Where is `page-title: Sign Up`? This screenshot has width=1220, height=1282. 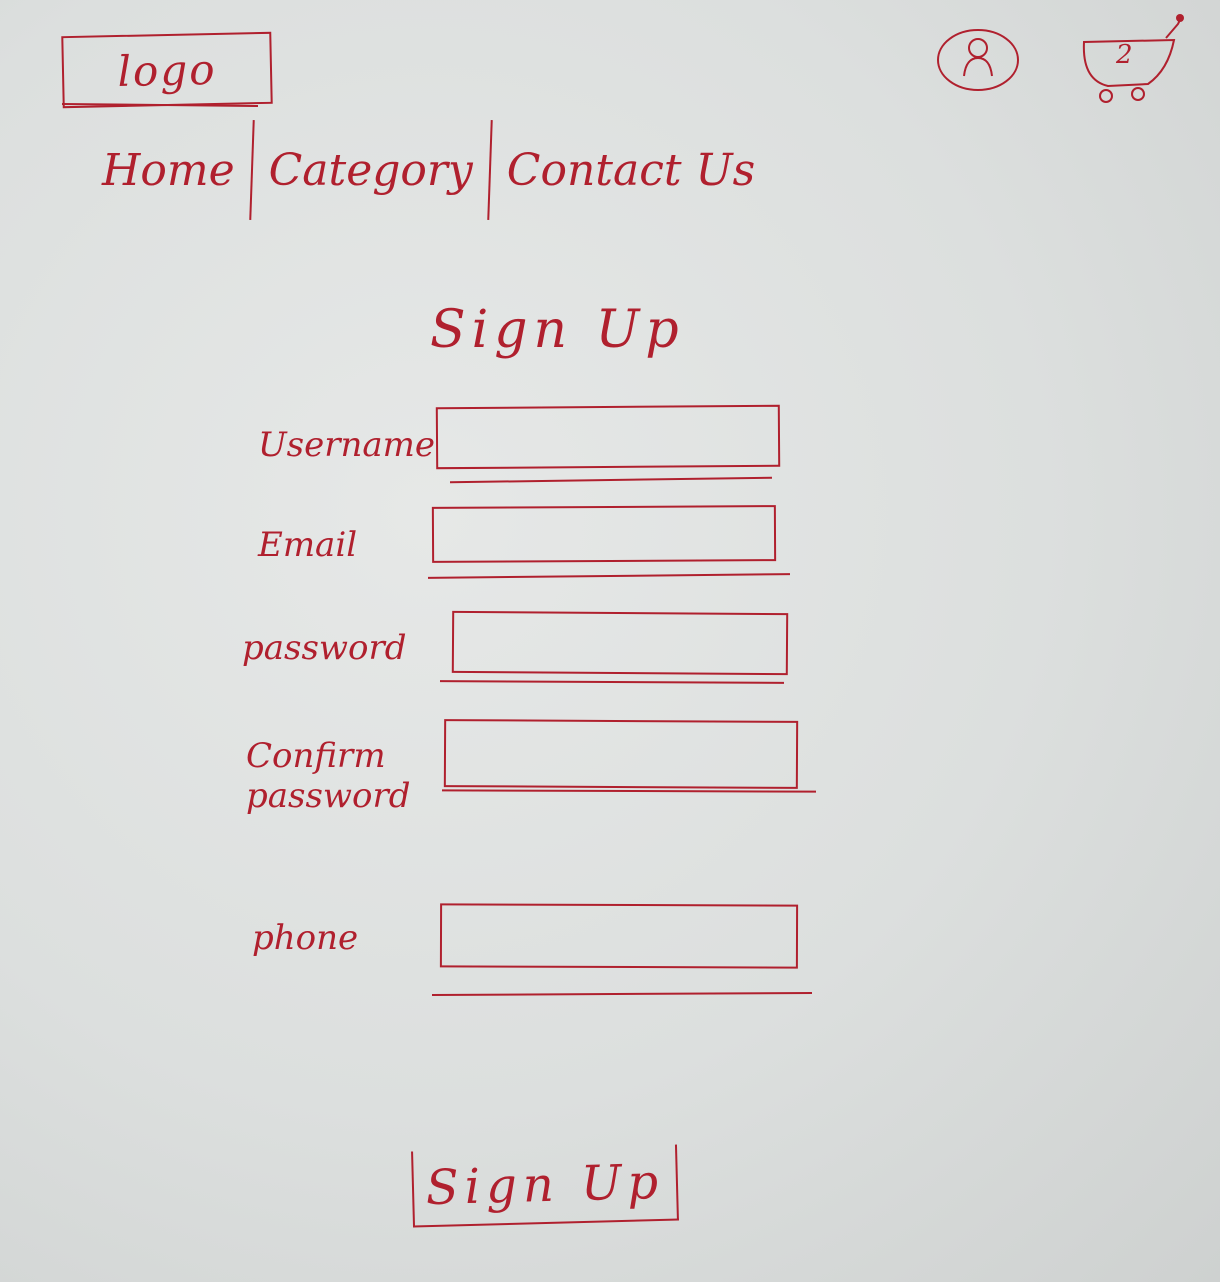
page-title: Sign Up is located at coordinates (557, 330).